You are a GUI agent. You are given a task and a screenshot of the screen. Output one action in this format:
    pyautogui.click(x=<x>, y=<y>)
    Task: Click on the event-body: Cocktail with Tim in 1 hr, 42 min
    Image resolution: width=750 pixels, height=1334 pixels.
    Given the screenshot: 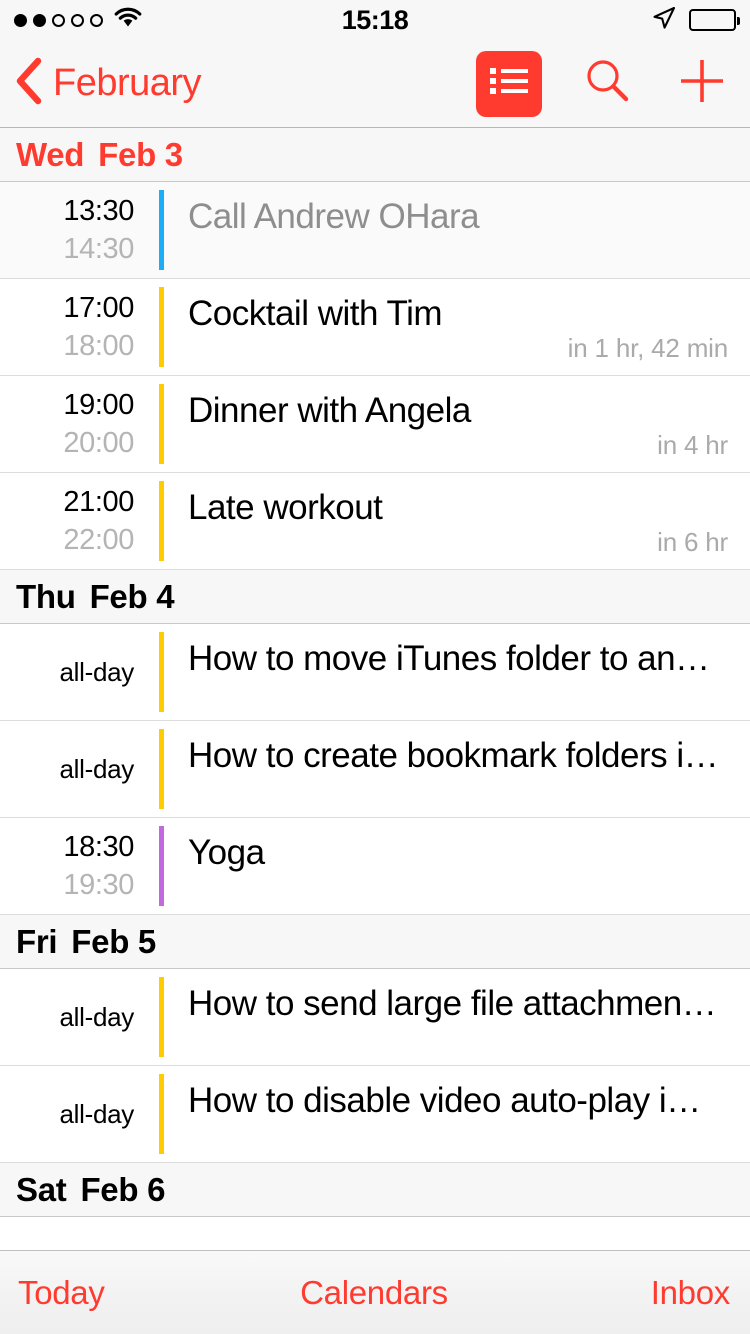 What is the action you would take?
    pyautogui.click(x=461, y=327)
    